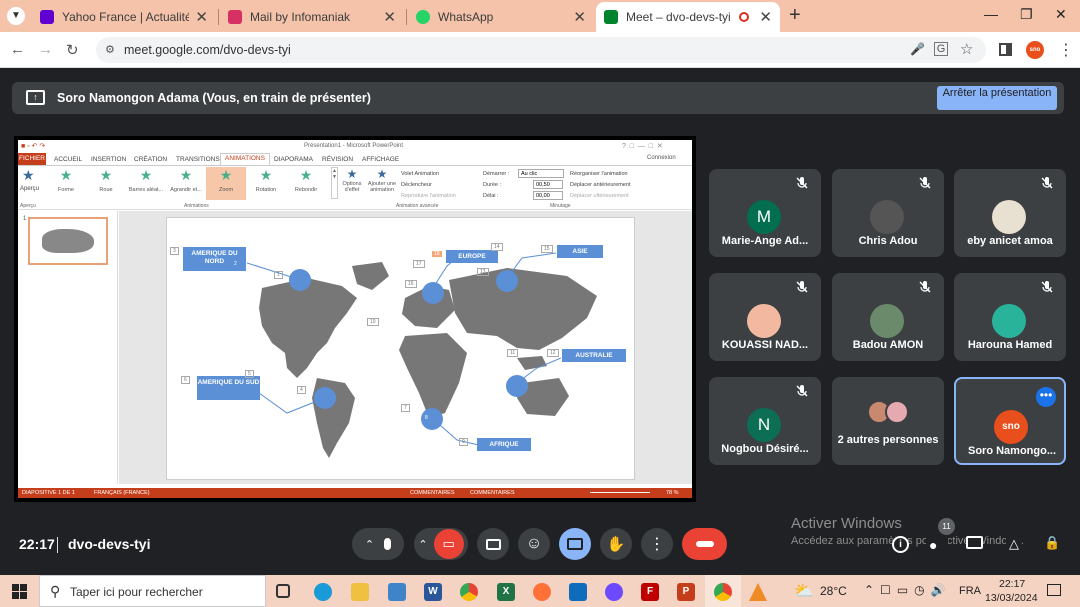  I want to click on bookmark-star-icon: ☆, so click(966, 49).